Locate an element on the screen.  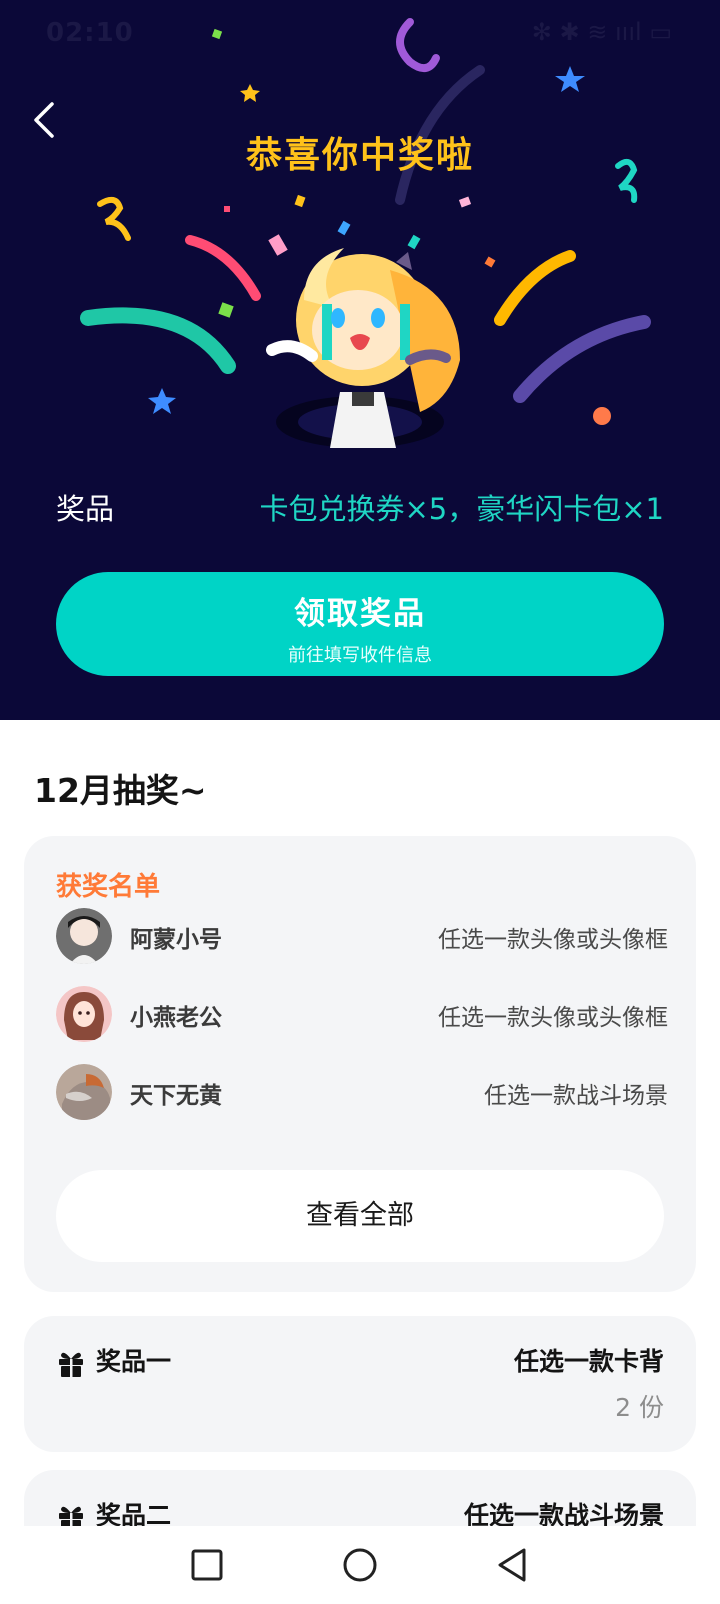
claim-prize-button: 领取奖品 前往填写收件信息 is located at coordinates (360, 624).